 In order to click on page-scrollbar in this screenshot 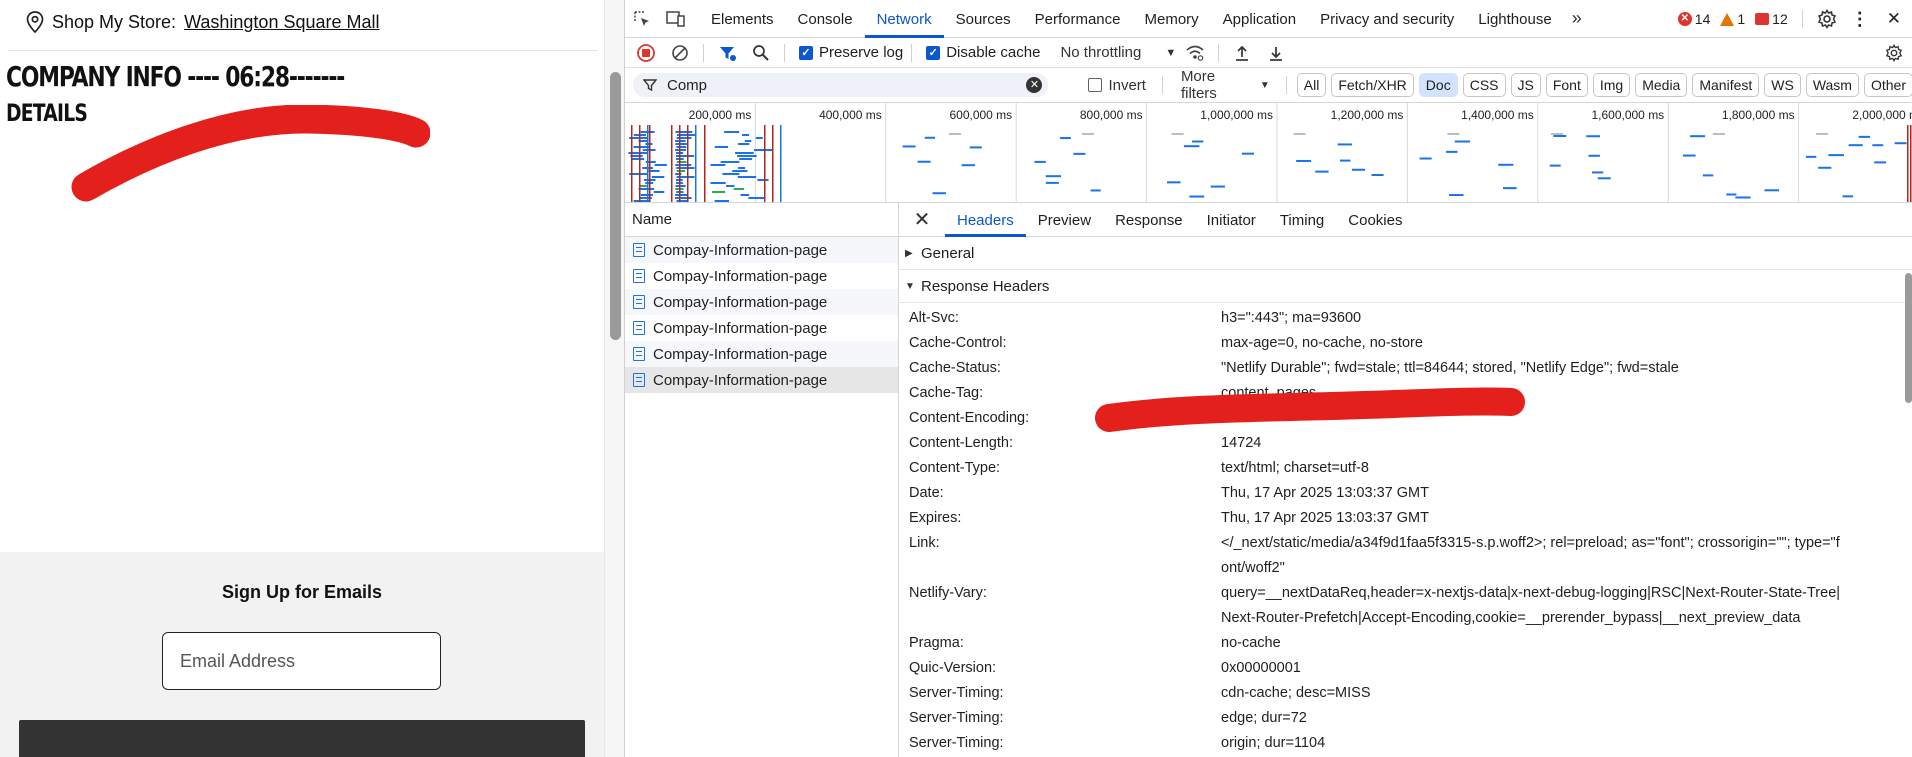, I will do `click(614, 378)`.